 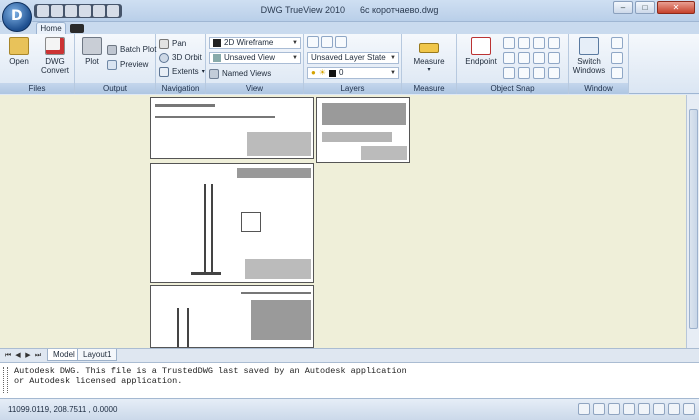 I want to click on maximize-button: □, so click(x=645, y=7).